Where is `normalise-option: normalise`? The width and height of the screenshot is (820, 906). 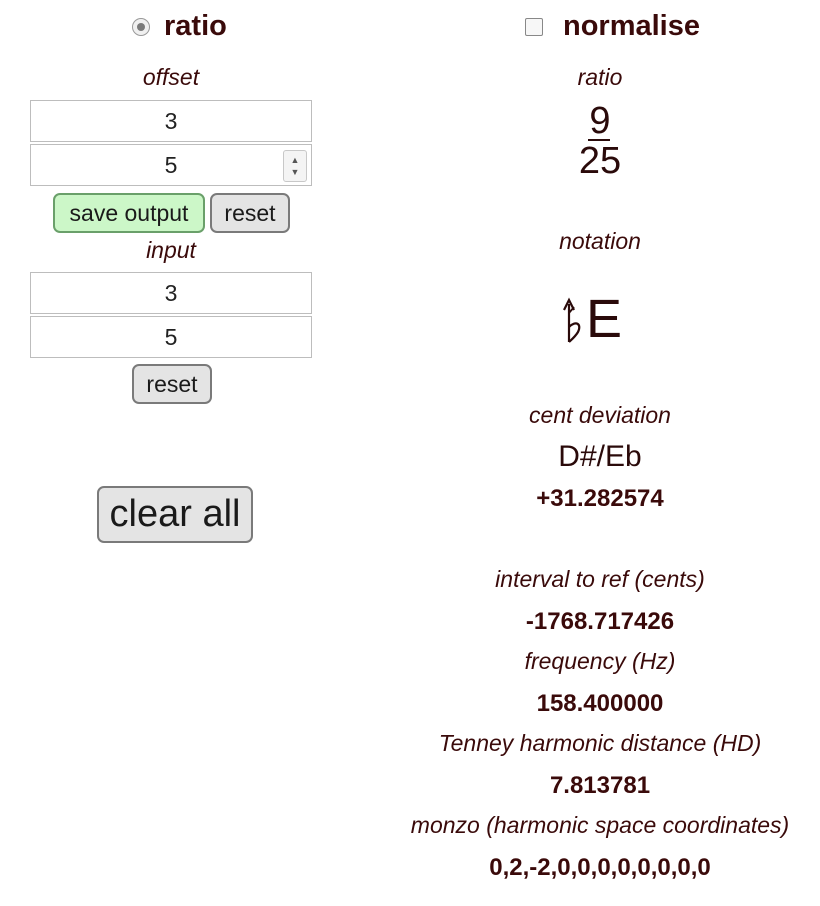 normalise-option: normalise is located at coordinates (612, 26).